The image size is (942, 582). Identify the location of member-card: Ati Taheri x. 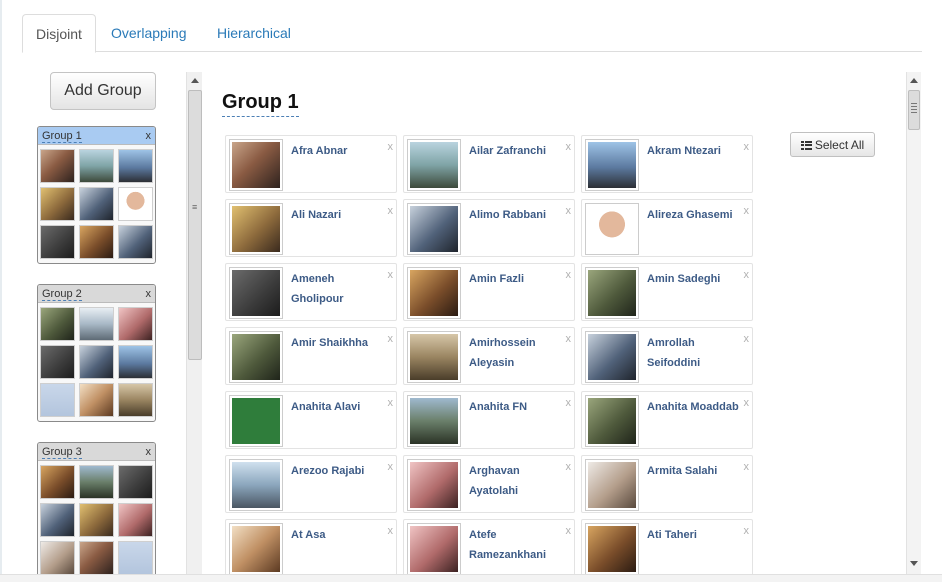
(667, 548).